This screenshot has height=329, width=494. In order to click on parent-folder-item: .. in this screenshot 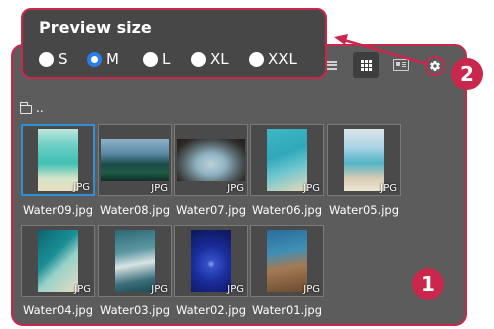, I will do `click(31, 108)`.